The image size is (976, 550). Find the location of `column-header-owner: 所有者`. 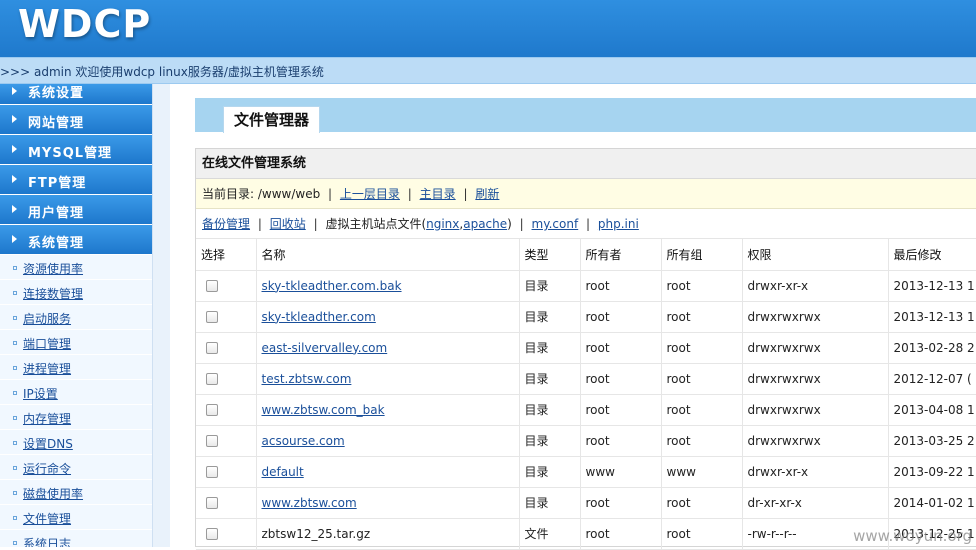

column-header-owner: 所有者 is located at coordinates (620, 254).